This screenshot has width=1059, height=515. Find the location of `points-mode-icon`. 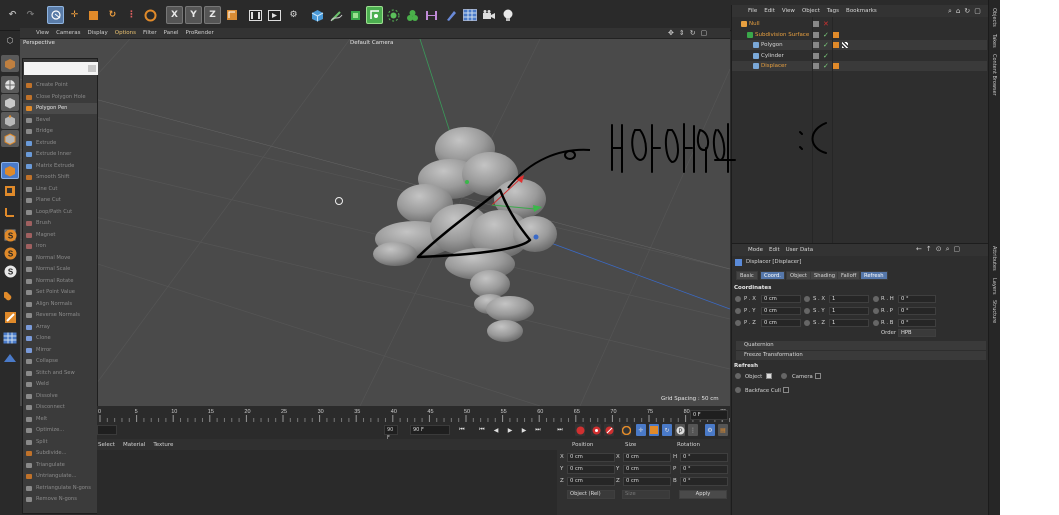

points-mode-icon is located at coordinates (10, 120).